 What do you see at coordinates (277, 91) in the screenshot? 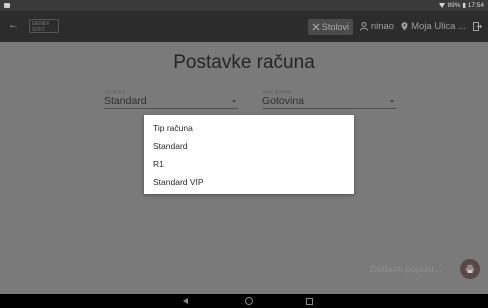
I see `payment-method-label: Način plaćanja` at bounding box center [277, 91].